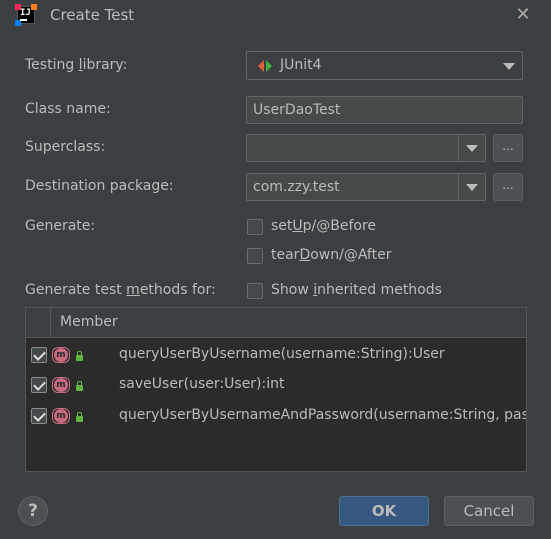 The image size is (551, 539). I want to click on destination-package-label: Destination package:, so click(99, 186).